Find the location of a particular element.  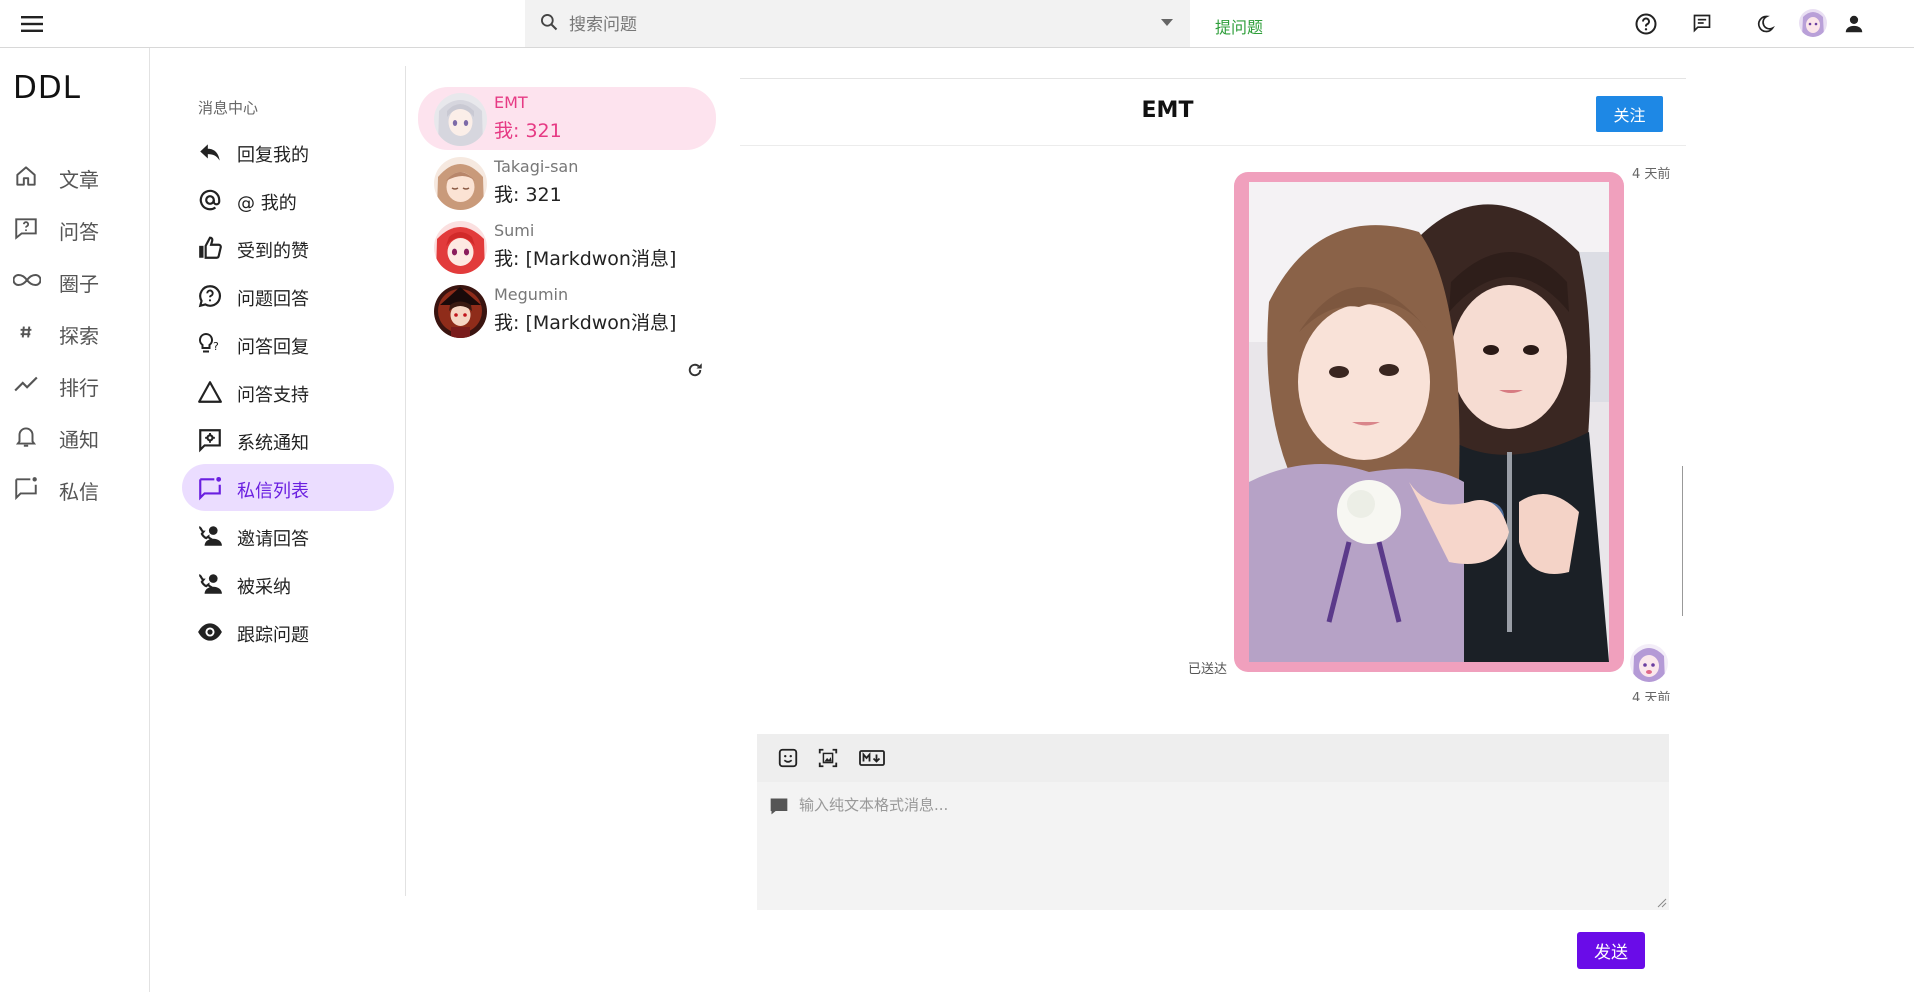

sidebar-item-label: 排行 is located at coordinates (79, 388).